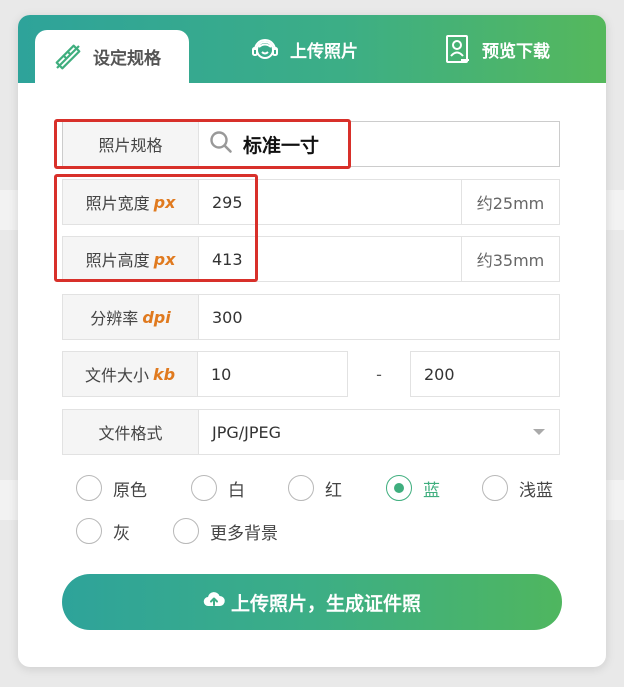 This screenshot has height=687, width=624. What do you see at coordinates (164, 374) in the screenshot?
I see `file-size-unit: kb` at bounding box center [164, 374].